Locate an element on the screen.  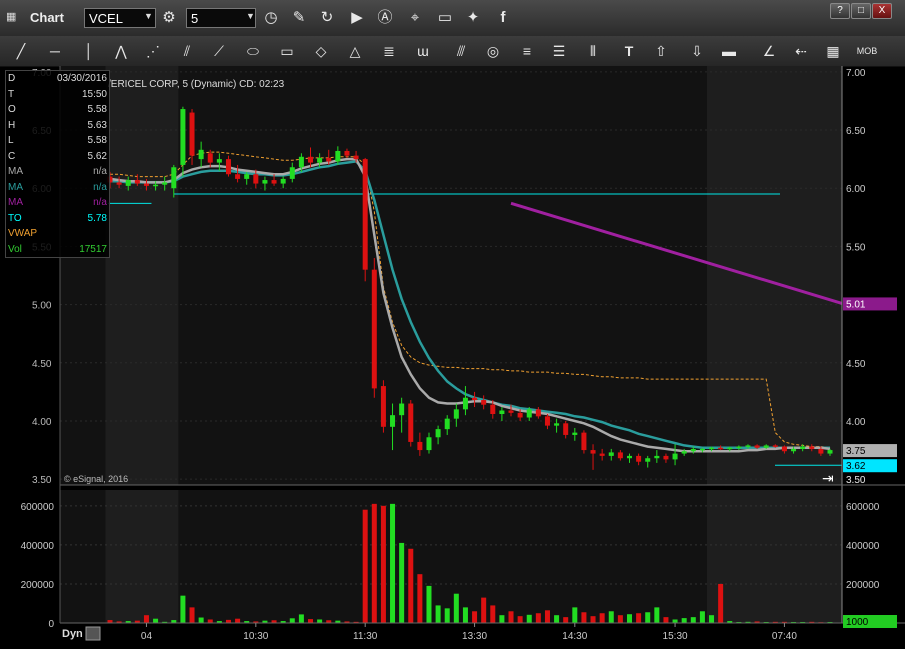
ellipse-tool-icon: ⬭ is located at coordinates (253, 51).